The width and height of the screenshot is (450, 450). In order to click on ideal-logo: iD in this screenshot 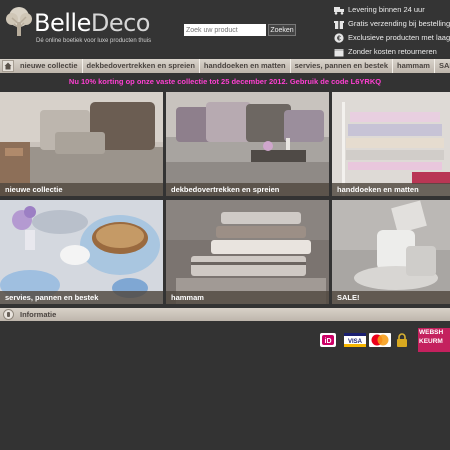, I will do `click(328, 340)`.